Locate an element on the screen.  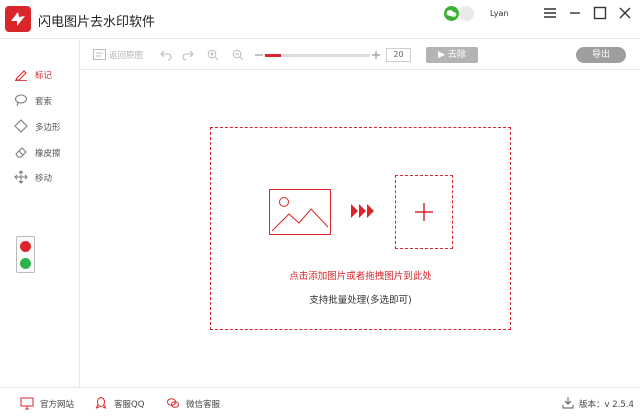
add-image-button is located at coordinates (424, 212).